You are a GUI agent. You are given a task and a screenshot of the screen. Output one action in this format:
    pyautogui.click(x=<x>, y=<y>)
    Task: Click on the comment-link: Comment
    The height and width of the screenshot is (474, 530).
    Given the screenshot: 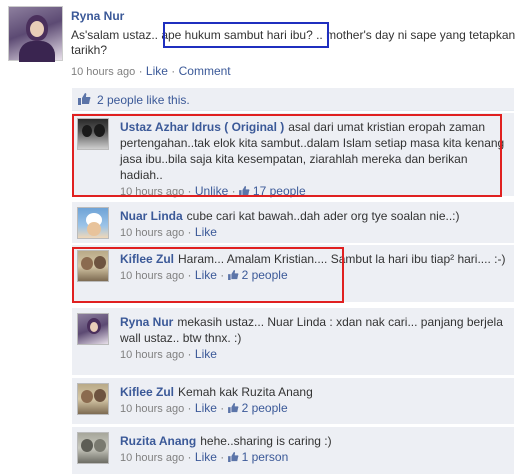 What is the action you would take?
    pyautogui.click(x=205, y=71)
    